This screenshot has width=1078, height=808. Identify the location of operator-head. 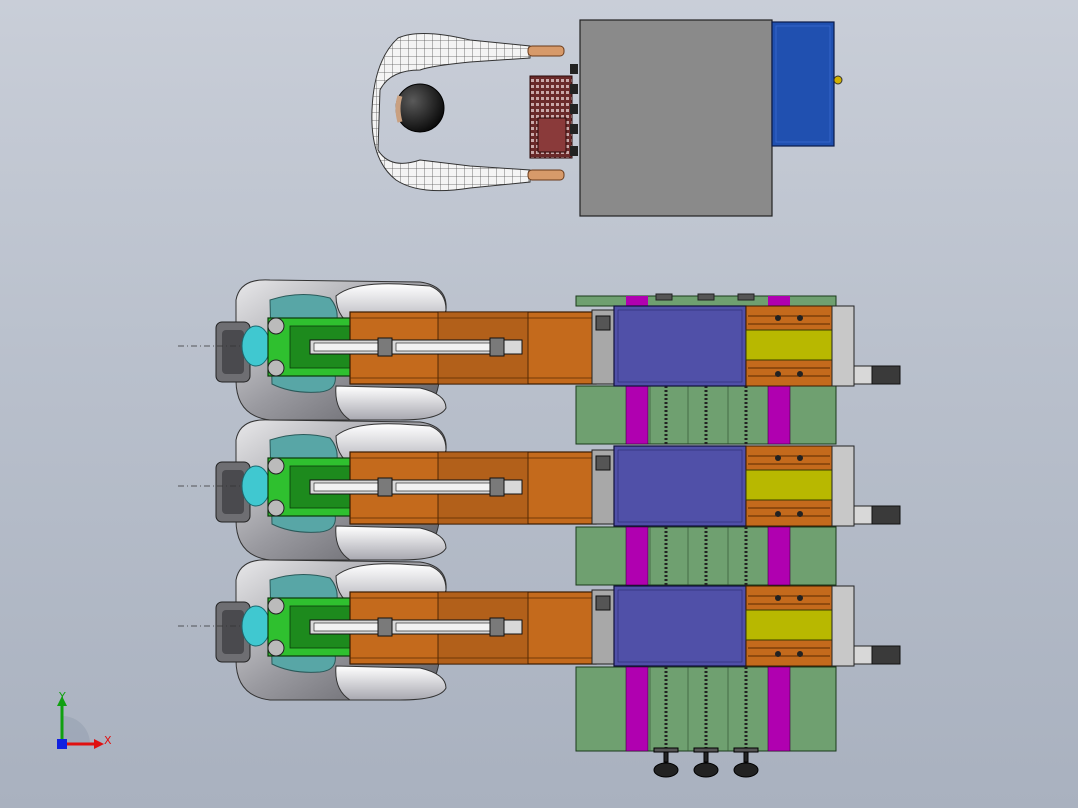
(420, 108).